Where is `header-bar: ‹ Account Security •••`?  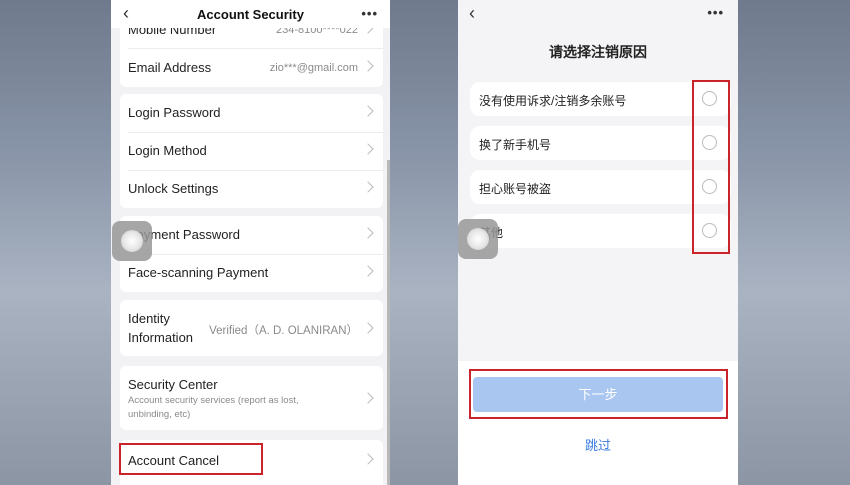
header-bar: ‹ Account Security ••• is located at coordinates (250, 14).